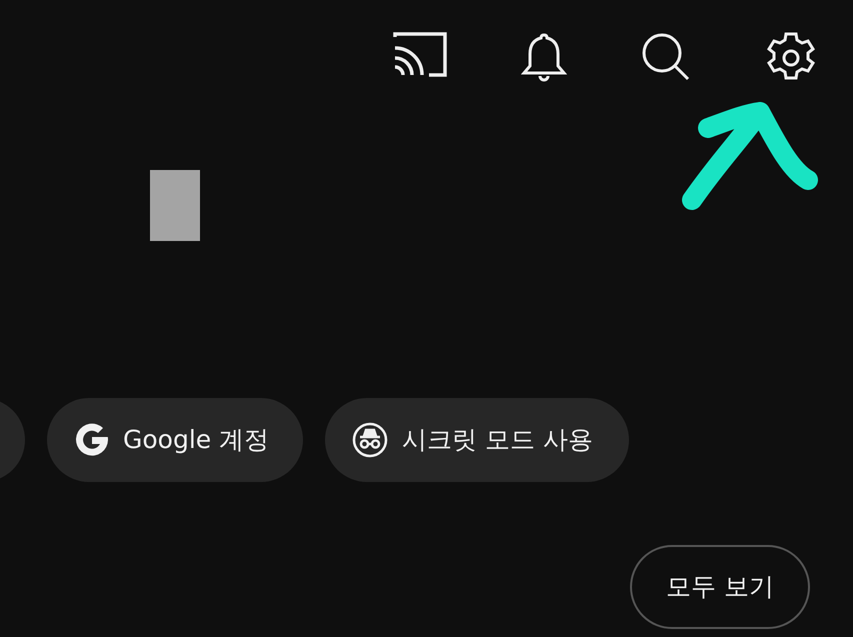  What do you see at coordinates (92, 440) in the screenshot?
I see `google-g-icon` at bounding box center [92, 440].